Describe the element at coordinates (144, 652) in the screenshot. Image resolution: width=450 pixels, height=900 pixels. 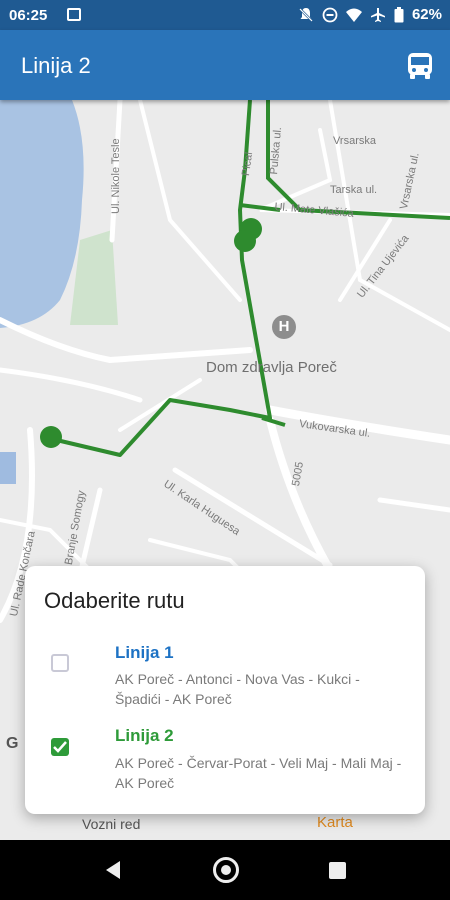
I see `route-name: Linija 1` at that location.